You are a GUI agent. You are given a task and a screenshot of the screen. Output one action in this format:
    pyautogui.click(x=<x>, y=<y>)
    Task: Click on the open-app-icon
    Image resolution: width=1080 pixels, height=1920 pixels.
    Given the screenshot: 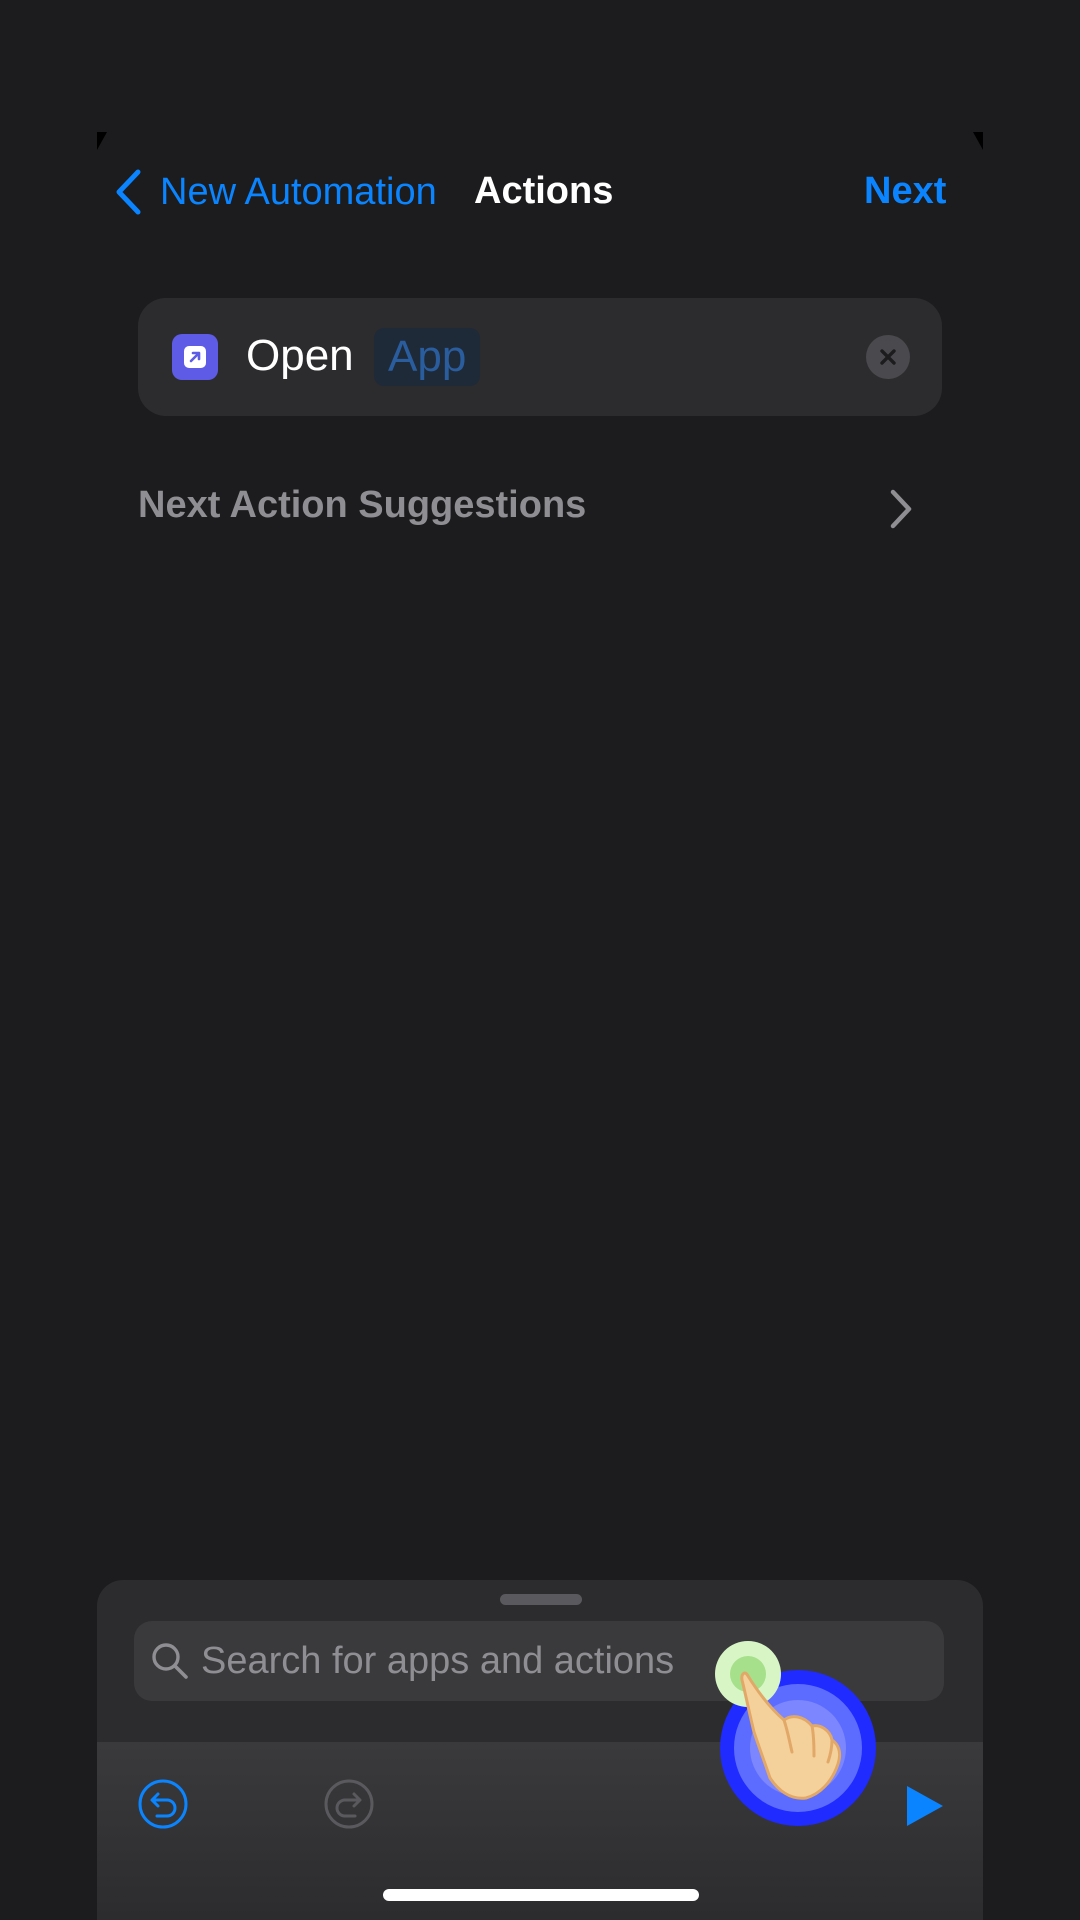 What is the action you would take?
    pyautogui.click(x=195, y=357)
    